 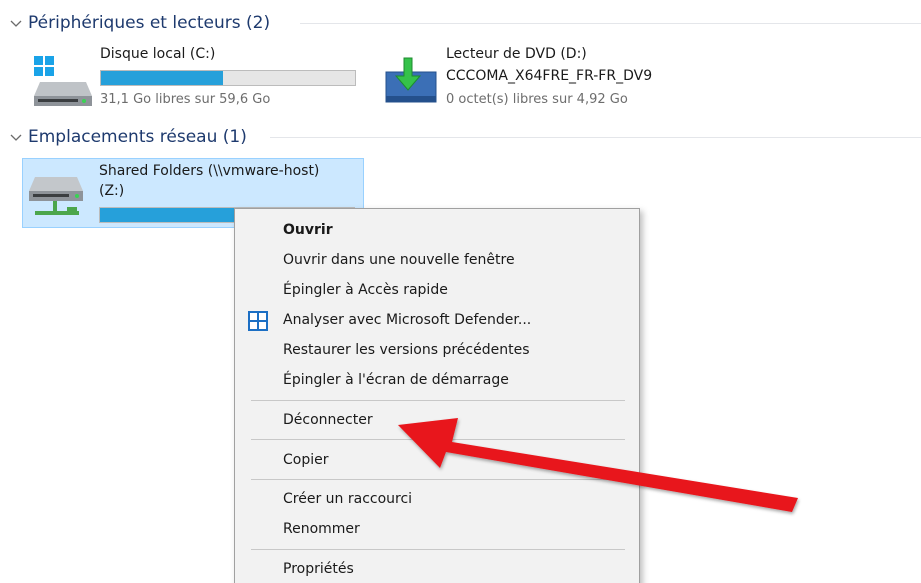 What do you see at coordinates (176, 215) in the screenshot?
I see `capacity-fill-z` at bounding box center [176, 215].